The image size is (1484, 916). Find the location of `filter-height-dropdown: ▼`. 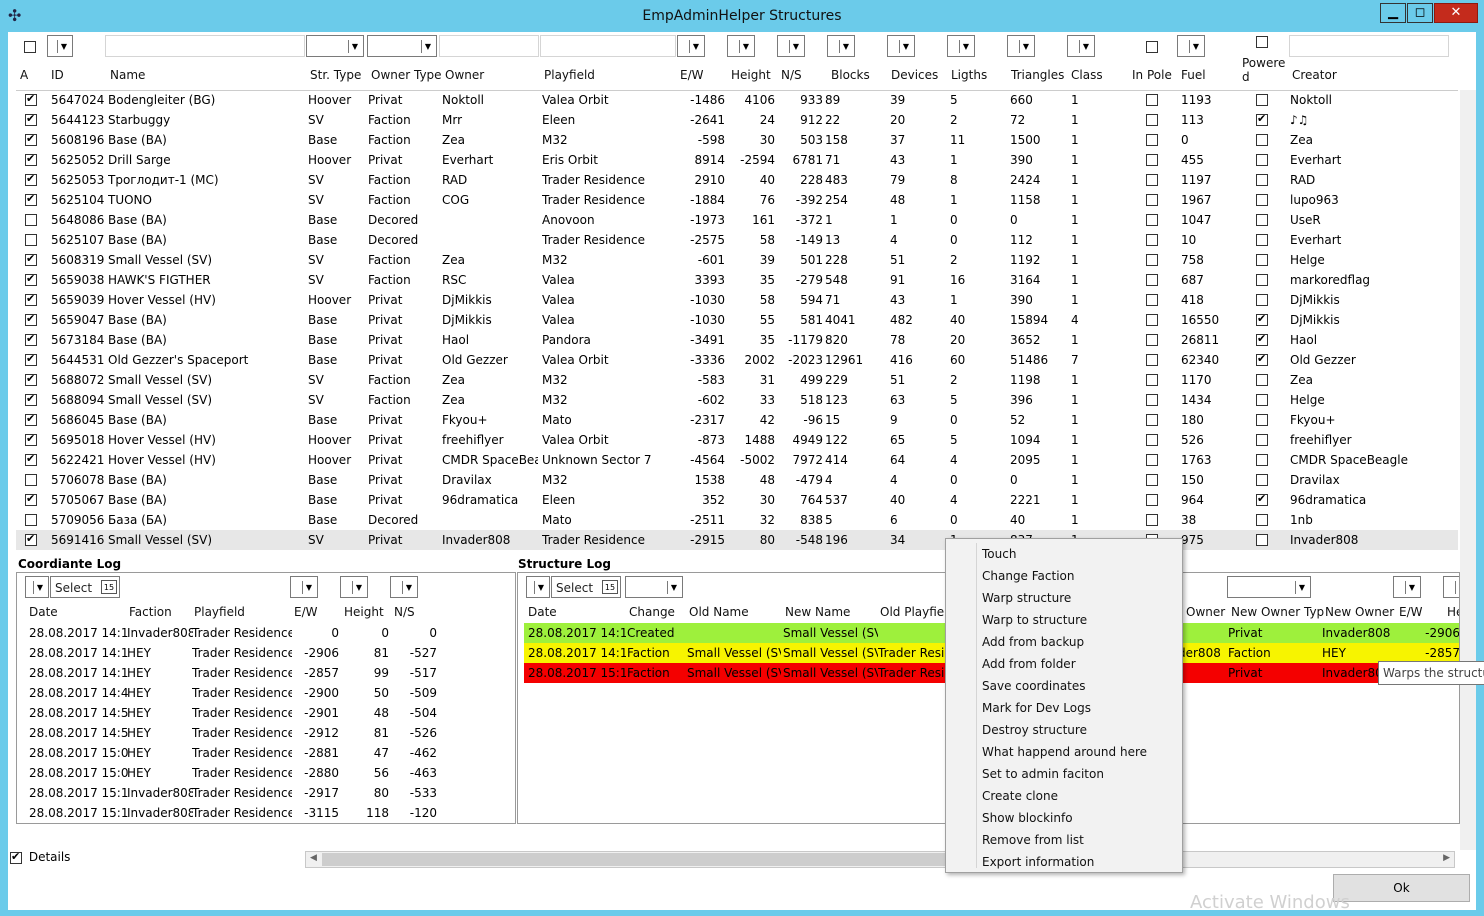

filter-height-dropdown: ▼ is located at coordinates (741, 46).